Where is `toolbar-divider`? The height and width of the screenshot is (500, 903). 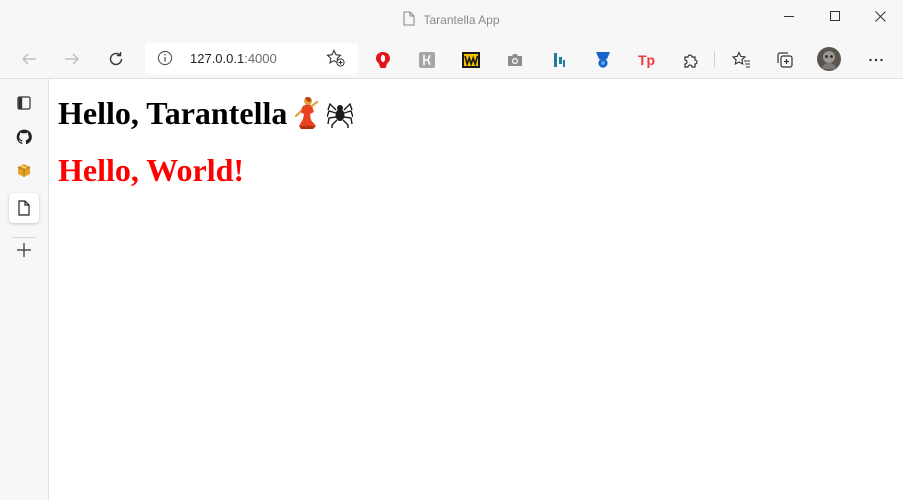 toolbar-divider is located at coordinates (714, 59).